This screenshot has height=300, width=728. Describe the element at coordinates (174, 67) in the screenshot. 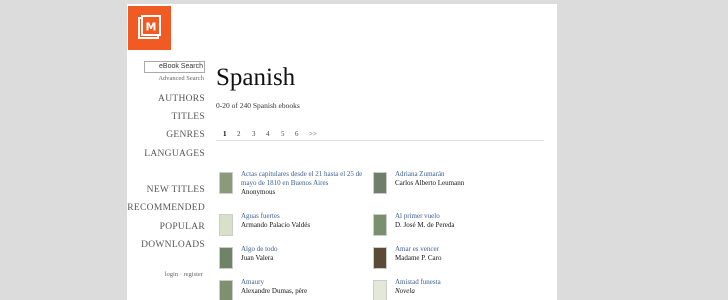

I see `search-input: eBook Search` at that location.